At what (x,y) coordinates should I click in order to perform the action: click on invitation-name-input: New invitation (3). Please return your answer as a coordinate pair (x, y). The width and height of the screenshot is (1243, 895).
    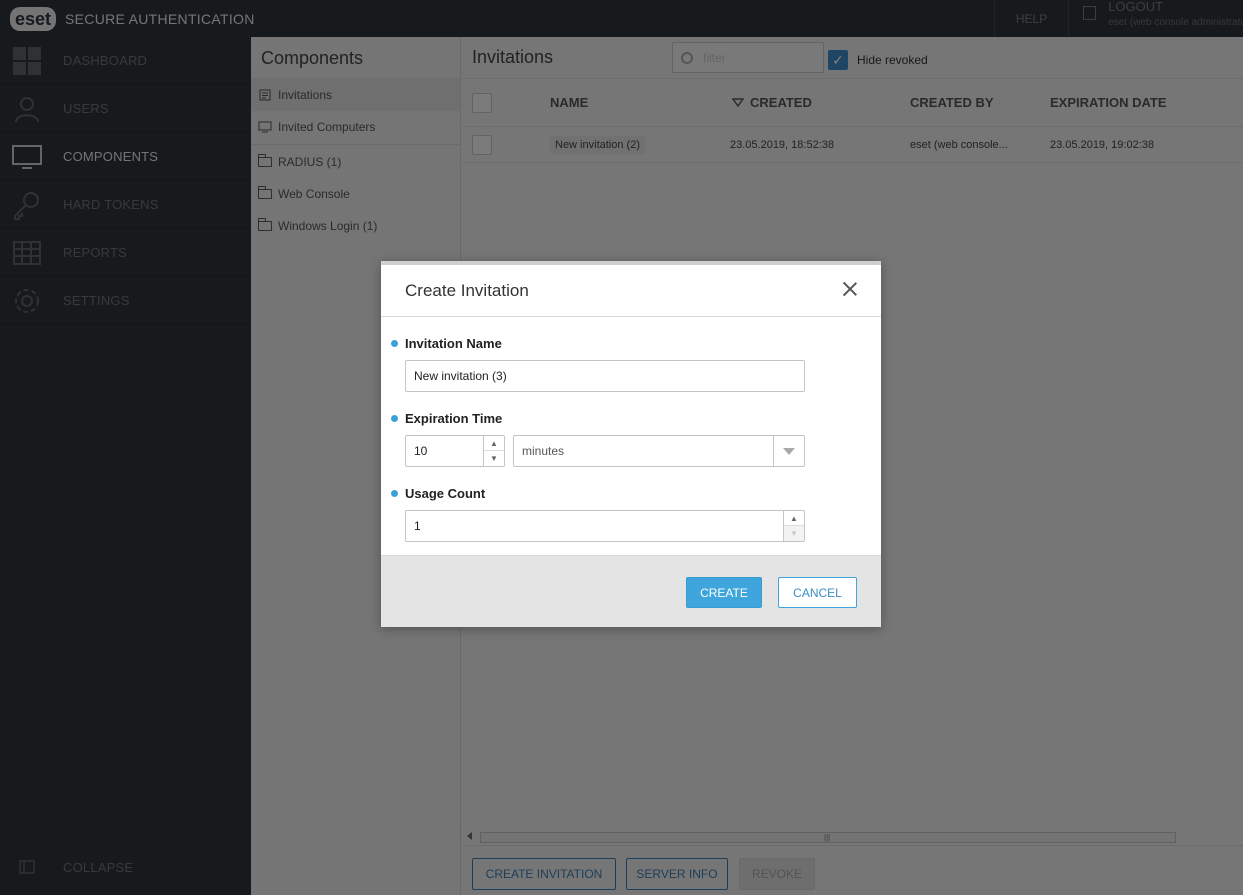
    Looking at the image, I should click on (605, 376).